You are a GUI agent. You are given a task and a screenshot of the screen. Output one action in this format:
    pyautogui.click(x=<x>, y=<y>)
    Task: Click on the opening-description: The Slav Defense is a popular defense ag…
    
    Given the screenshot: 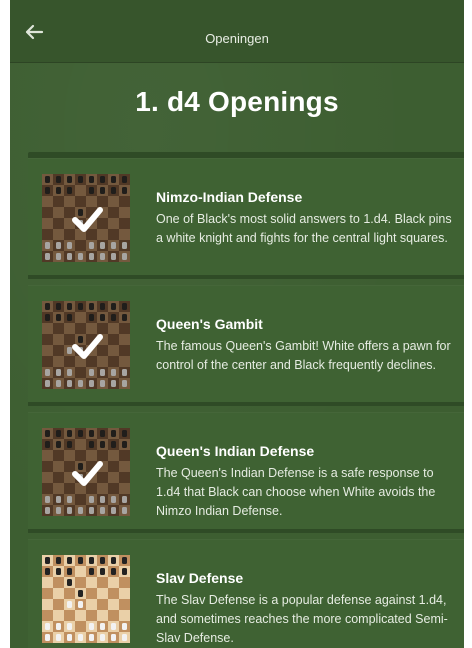 What is the action you would take?
    pyautogui.click(x=302, y=619)
    